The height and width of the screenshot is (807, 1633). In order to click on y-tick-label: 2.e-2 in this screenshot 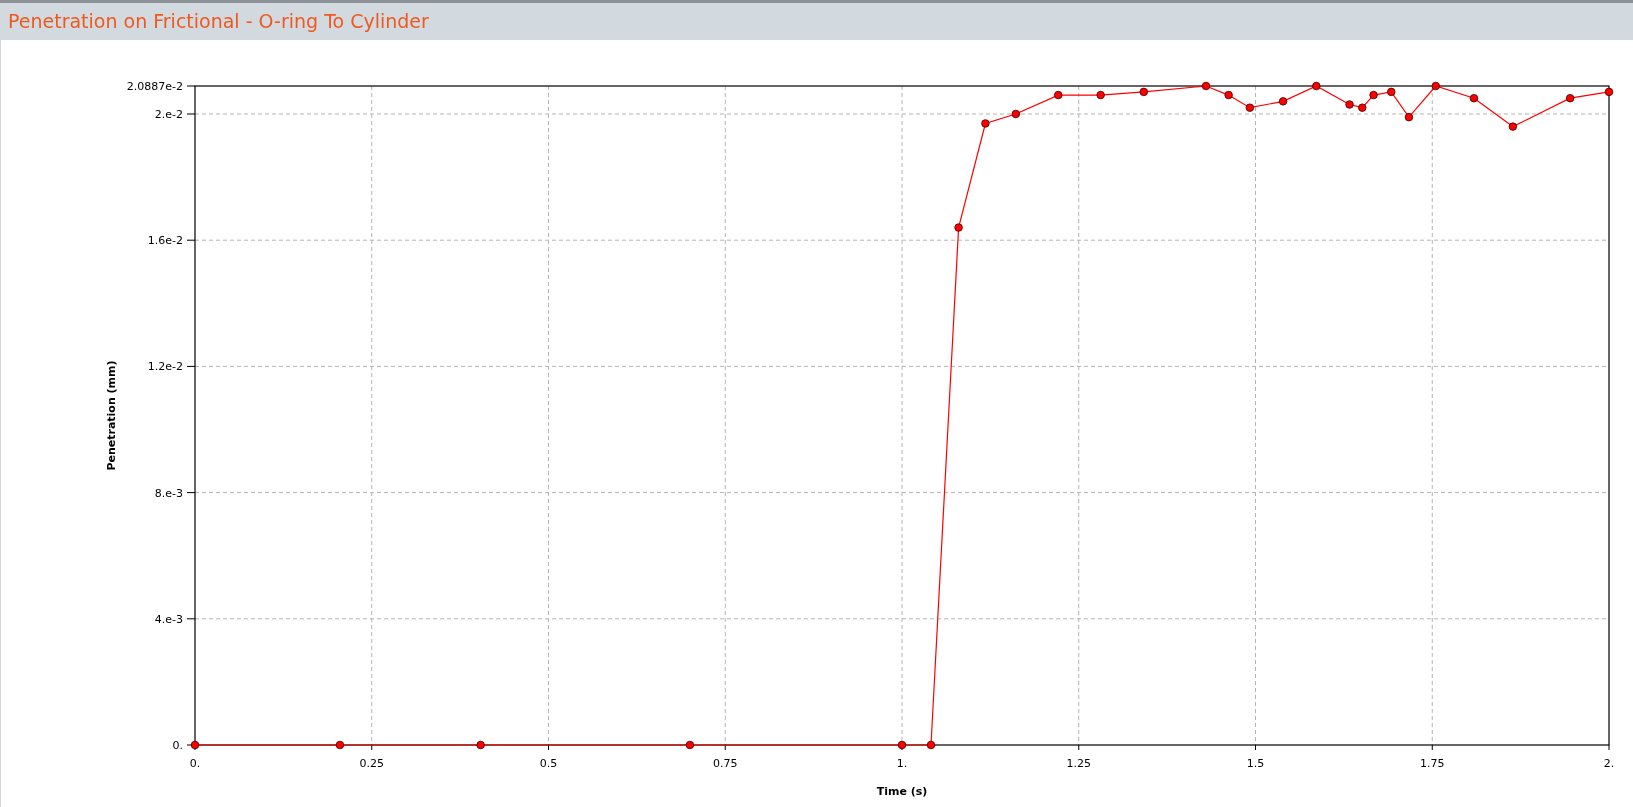, I will do `click(168, 114)`.